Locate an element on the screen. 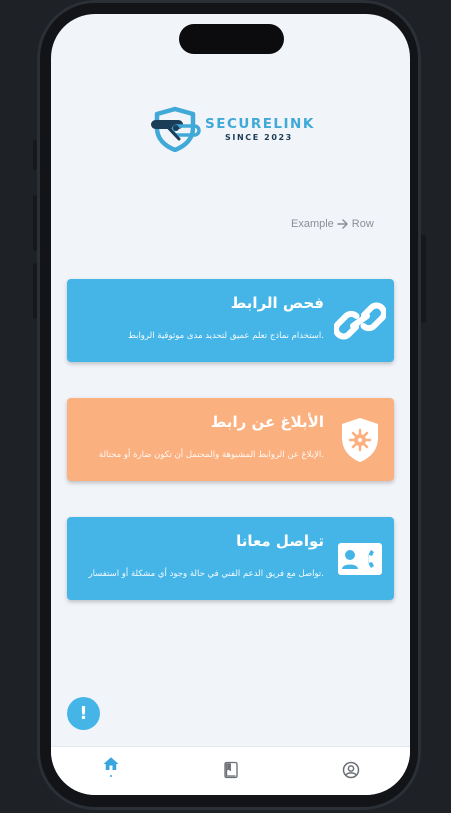 The width and height of the screenshot is (451, 813). example-row: Example Row is located at coordinates (332, 224).